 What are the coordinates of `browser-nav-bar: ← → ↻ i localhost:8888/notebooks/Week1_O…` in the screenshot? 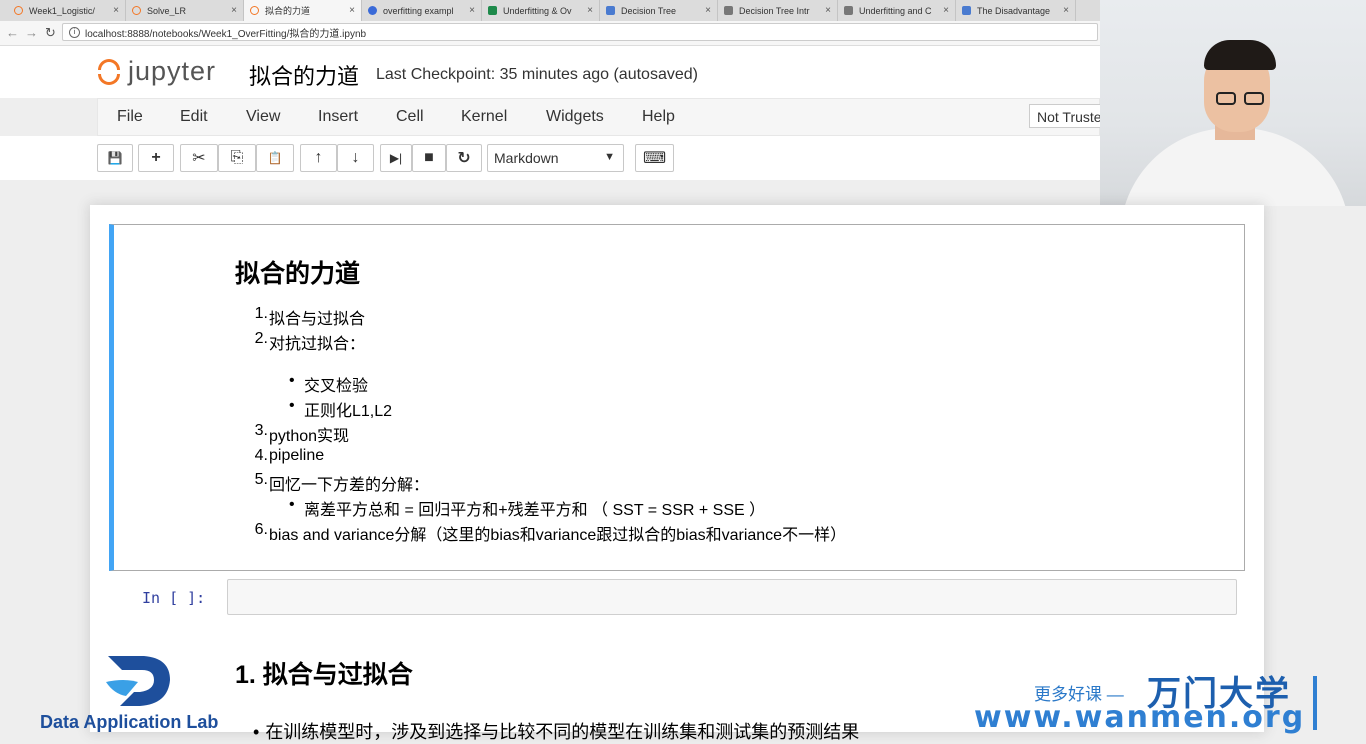 It's located at (550, 33).